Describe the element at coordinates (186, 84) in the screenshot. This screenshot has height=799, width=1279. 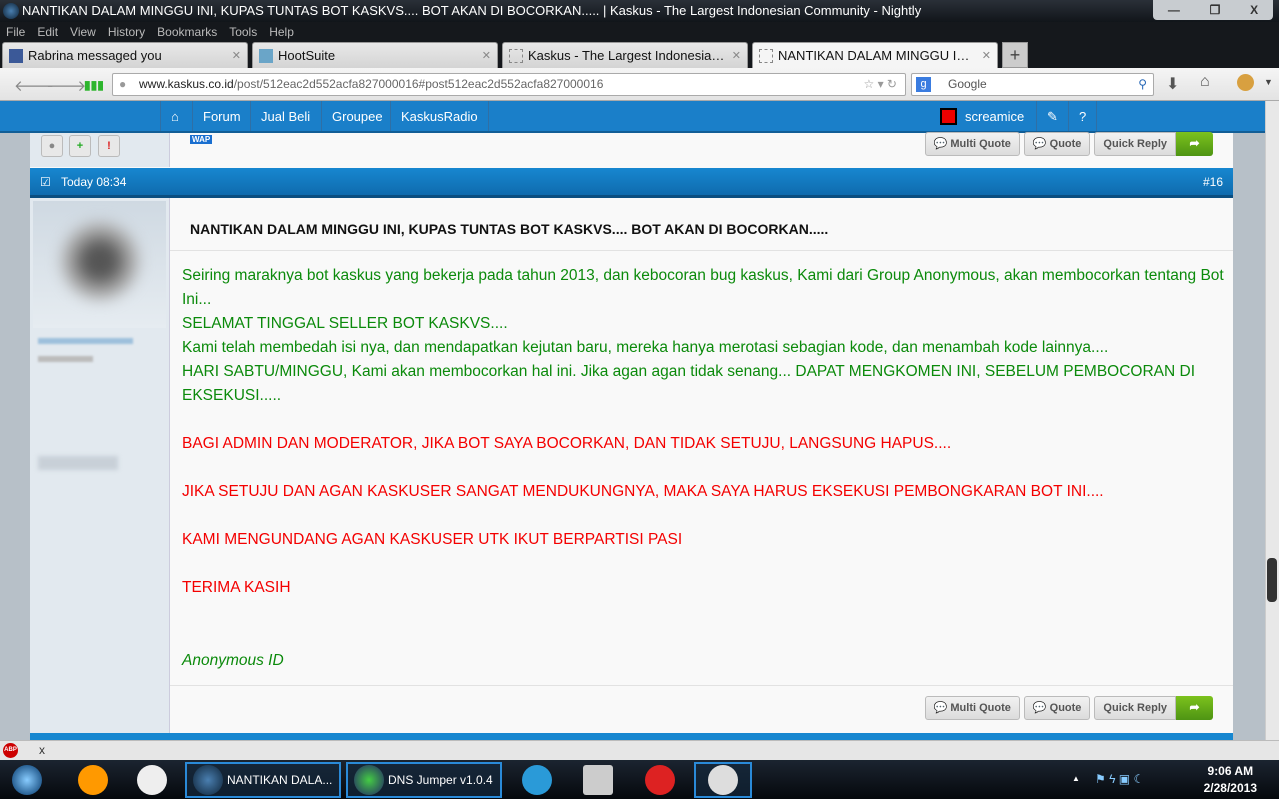
I see `url-domain: www.kaskus.co.id` at that location.